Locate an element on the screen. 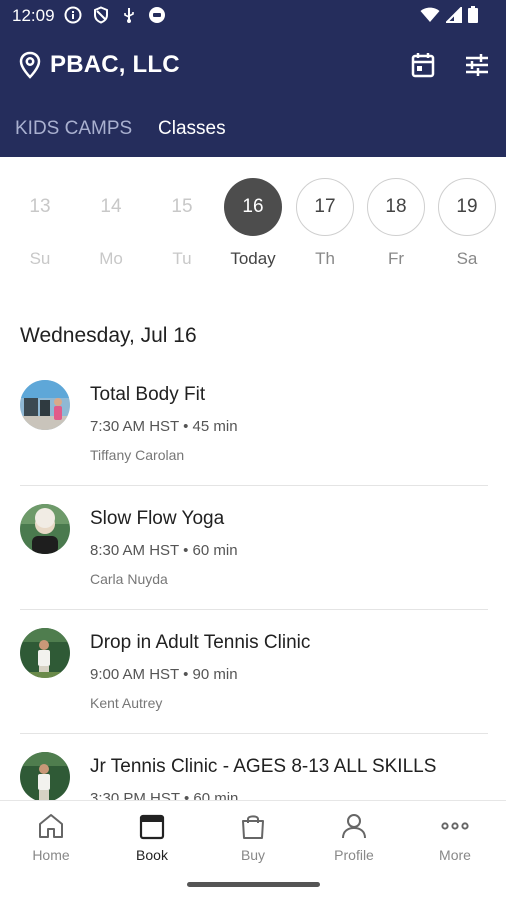  date-item-15: 15 Tu is located at coordinates (182, 223).